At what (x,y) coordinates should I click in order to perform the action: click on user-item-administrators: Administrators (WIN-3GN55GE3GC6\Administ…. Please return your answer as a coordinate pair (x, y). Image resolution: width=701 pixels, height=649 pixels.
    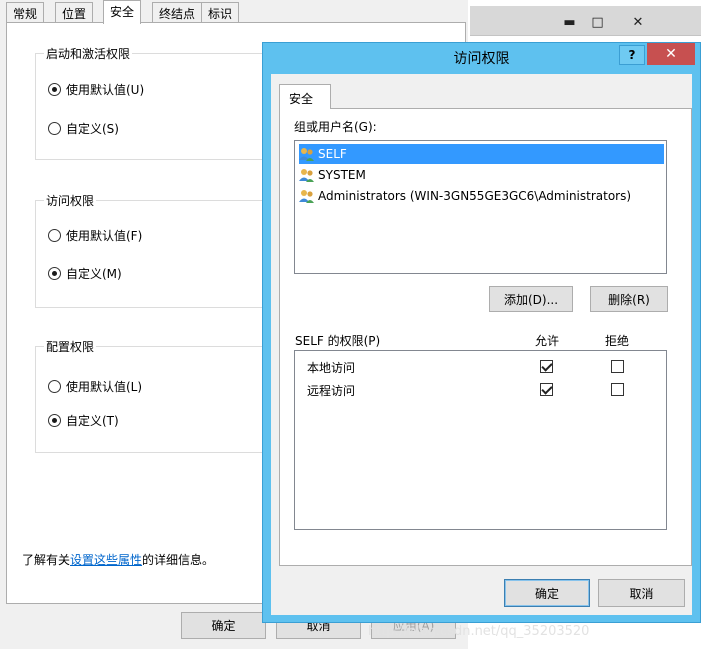
    Looking at the image, I should click on (467, 196).